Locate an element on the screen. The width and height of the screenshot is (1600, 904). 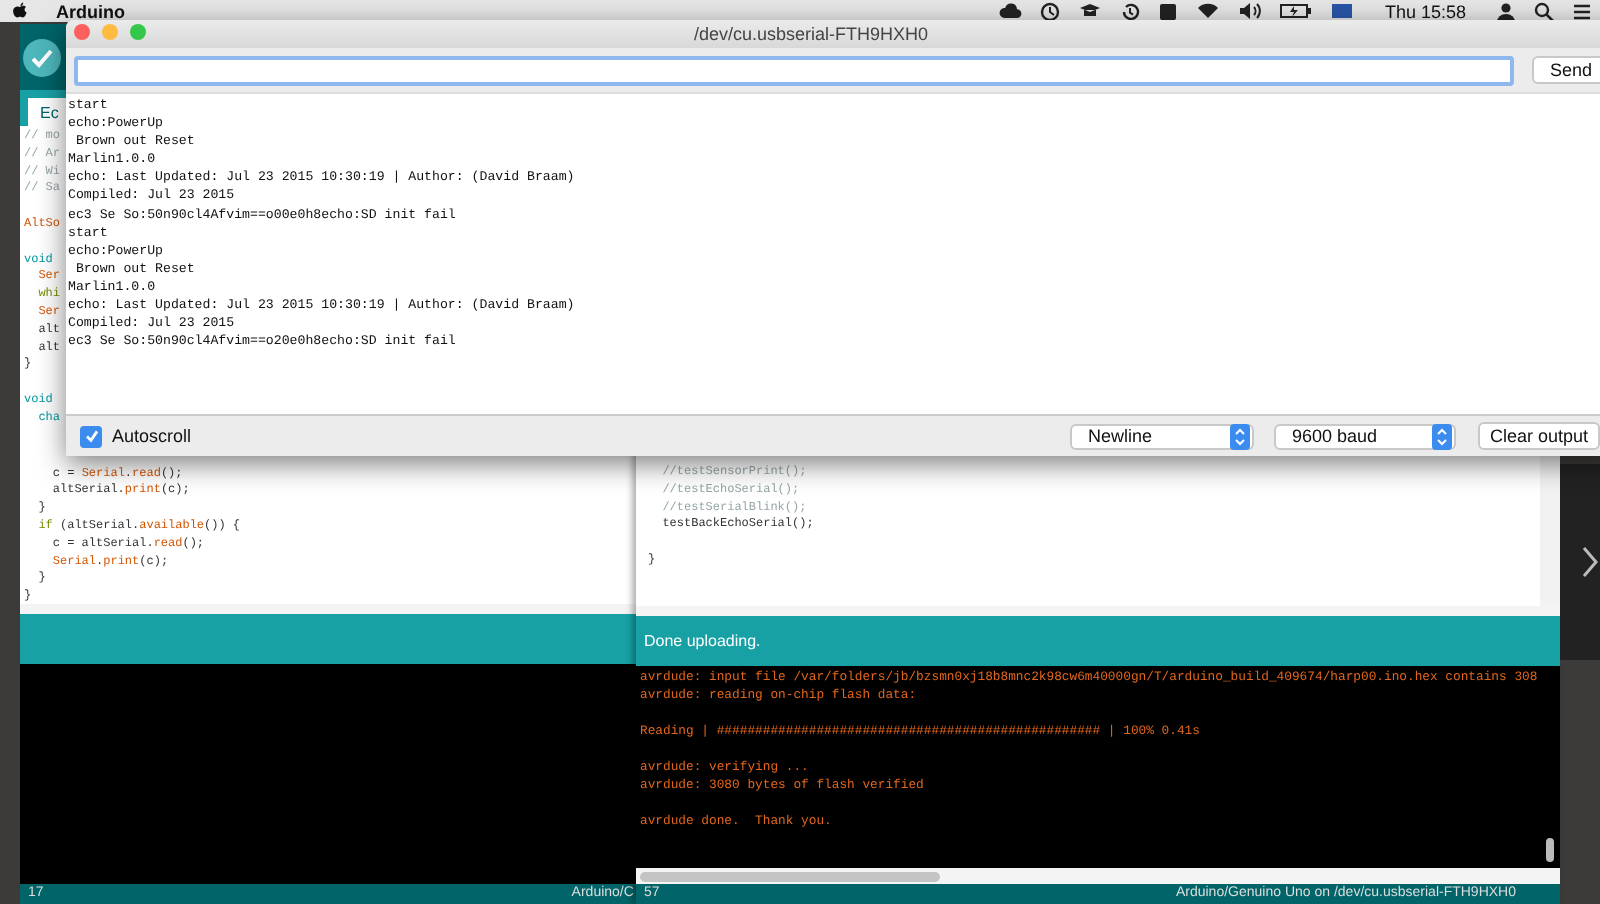
clock: Thu 15:58 is located at coordinates (1425, 11).